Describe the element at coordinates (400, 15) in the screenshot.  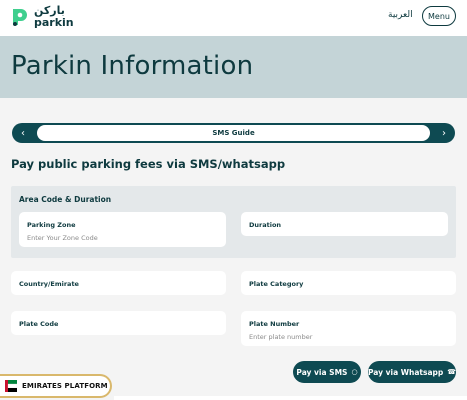
I see `language-toggle-link: العربية` at that location.